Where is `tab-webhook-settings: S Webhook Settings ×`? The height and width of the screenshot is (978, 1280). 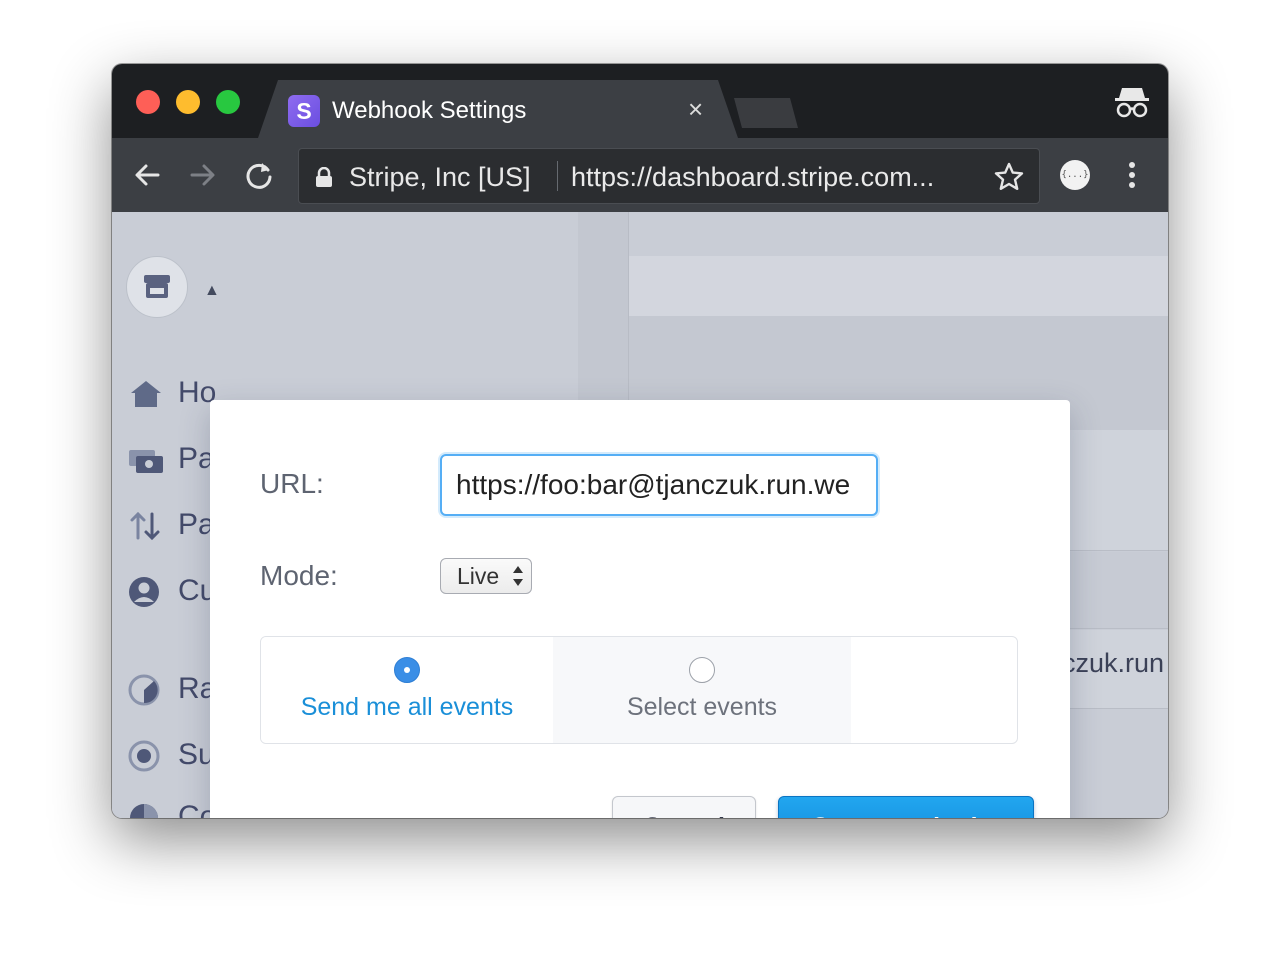
tab-webhook-settings: S Webhook Settings × is located at coordinates (498, 109).